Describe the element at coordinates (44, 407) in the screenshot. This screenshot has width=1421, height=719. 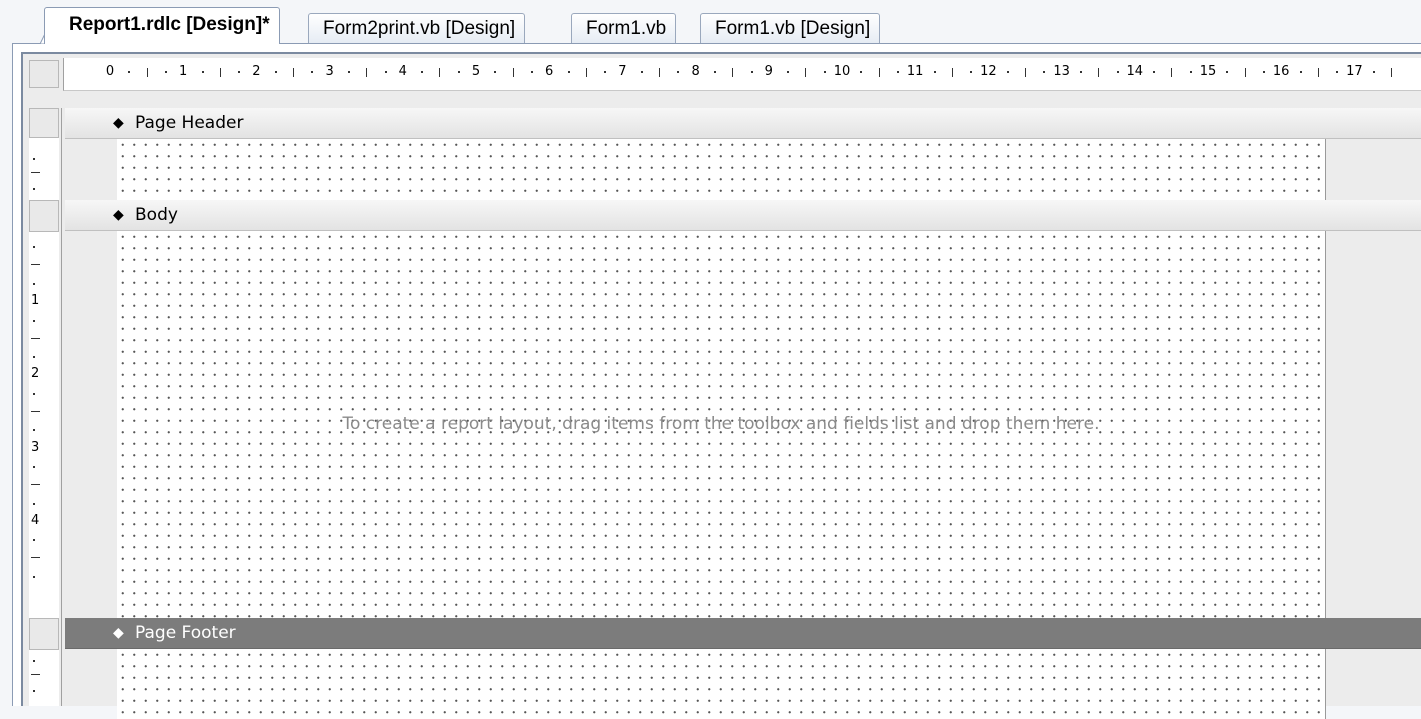
I see `vertical-ruler: 1 2 3 4` at that location.